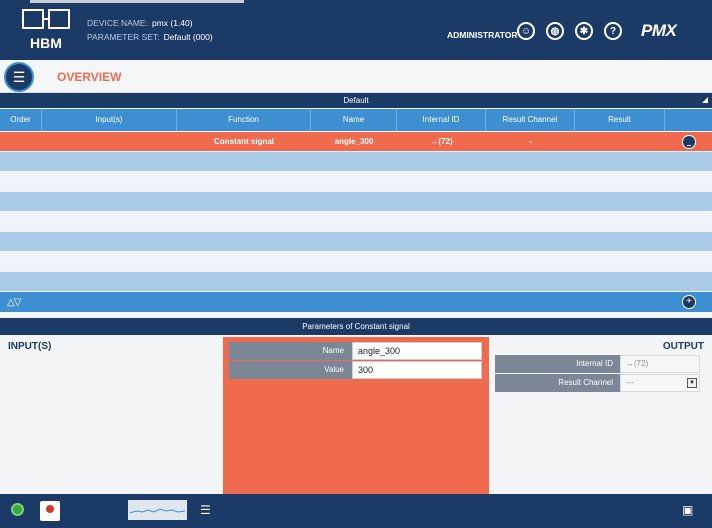 The width and height of the screenshot is (712, 528). I want to click on device-name-label: DEVICE NAME:, so click(117, 23).